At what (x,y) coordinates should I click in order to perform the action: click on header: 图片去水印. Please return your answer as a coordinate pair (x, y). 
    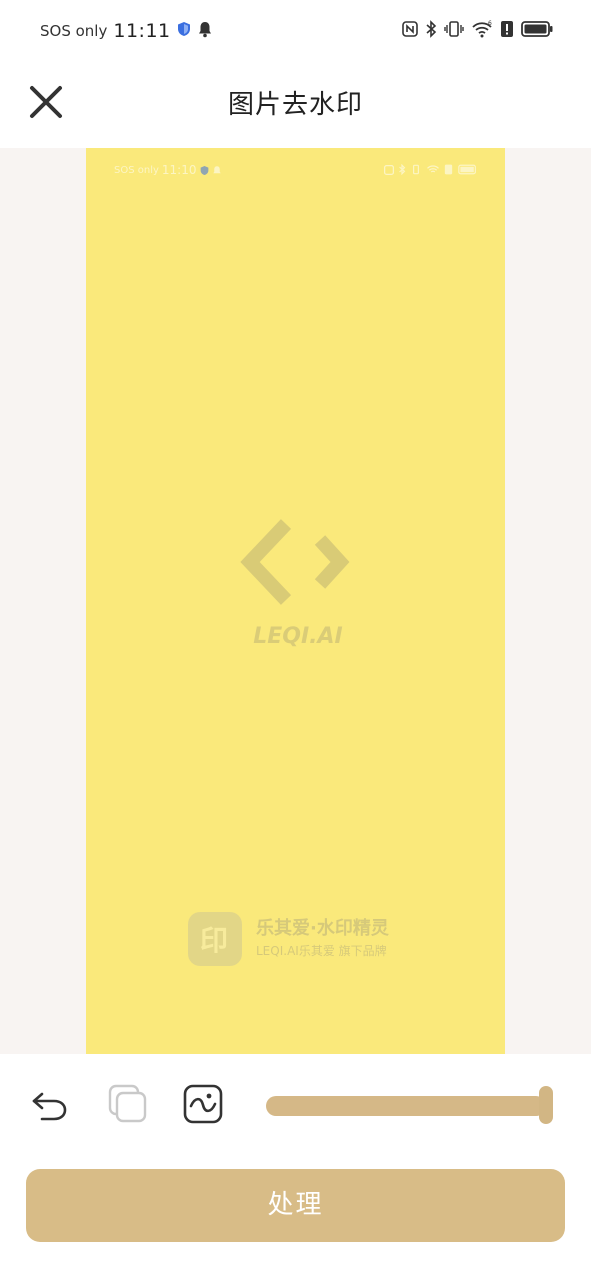
    Looking at the image, I should click on (295, 106).